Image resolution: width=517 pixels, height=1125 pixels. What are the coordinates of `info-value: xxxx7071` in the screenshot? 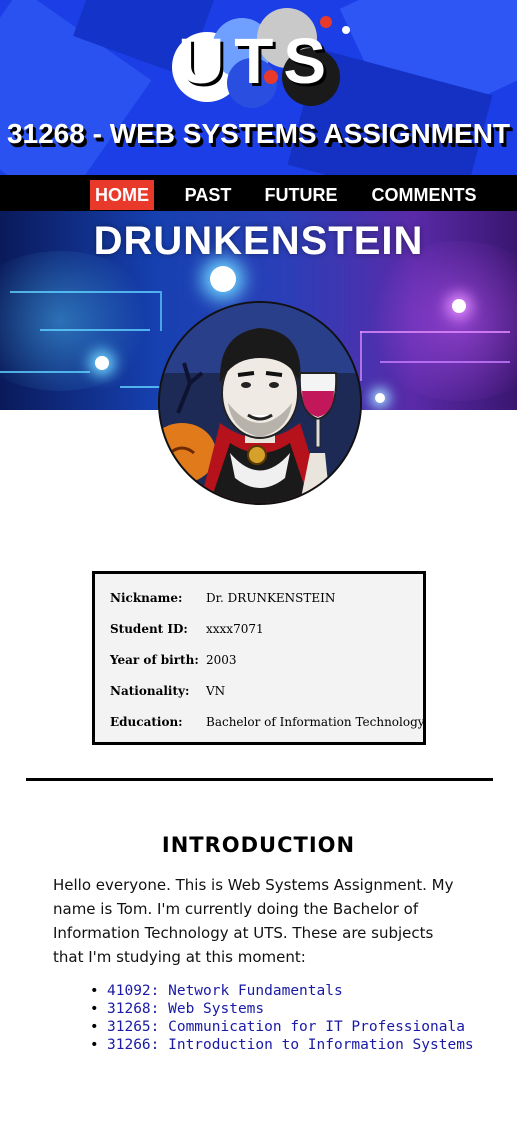 It's located at (235, 629).